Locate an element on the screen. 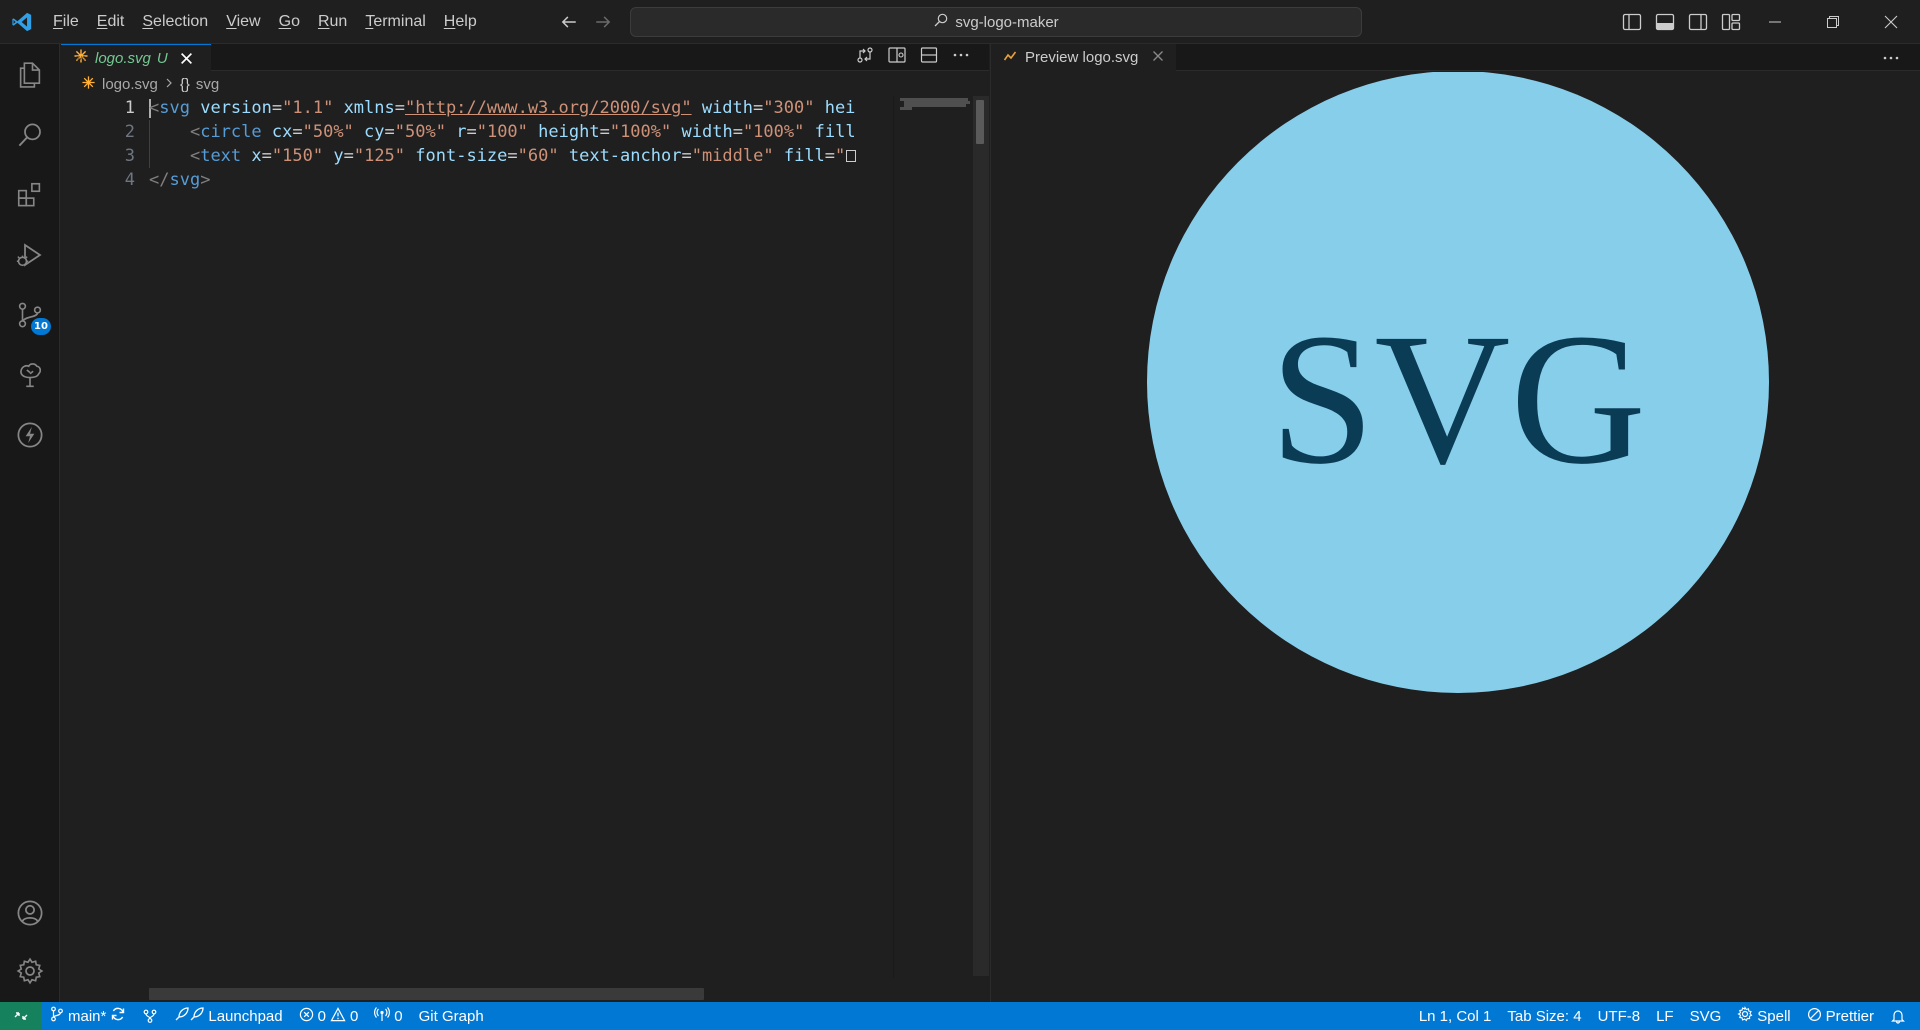  prettier-status: Prettier is located at coordinates (1840, 1016).